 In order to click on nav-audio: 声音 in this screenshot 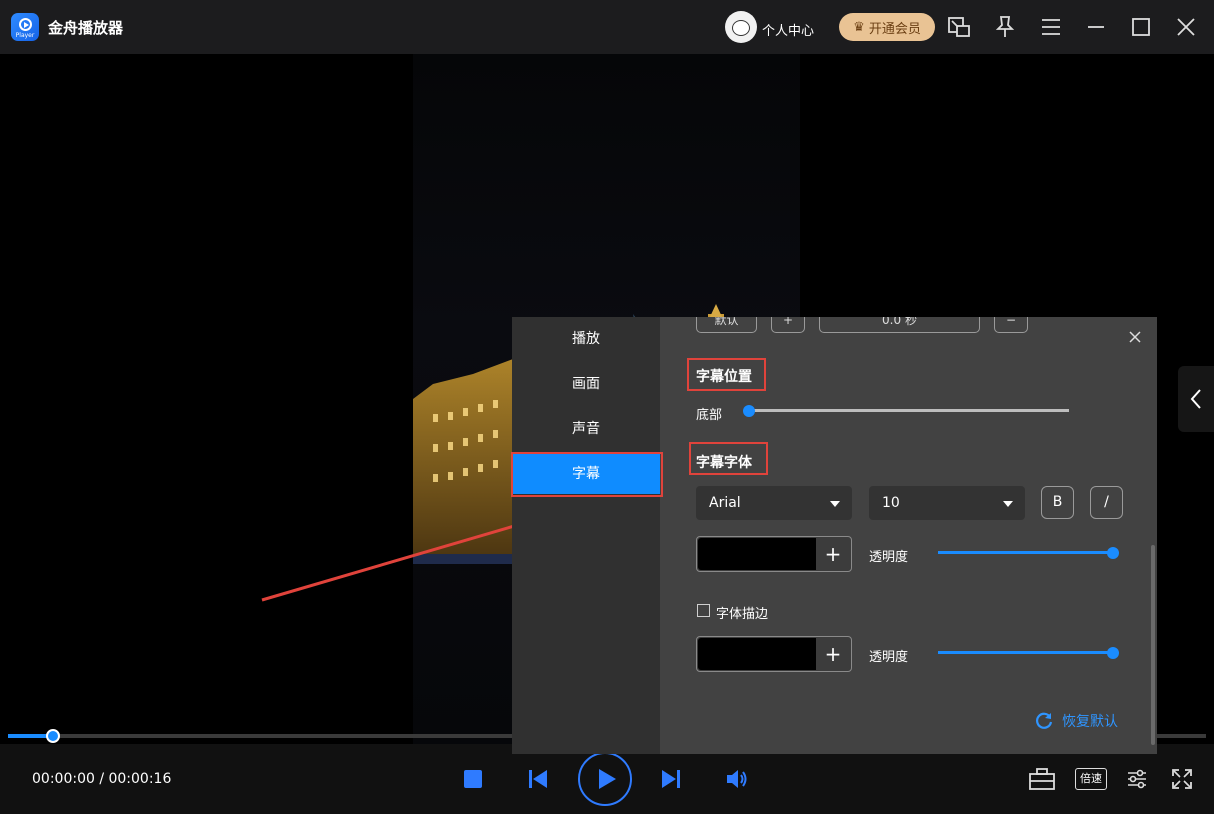, I will do `click(586, 429)`.